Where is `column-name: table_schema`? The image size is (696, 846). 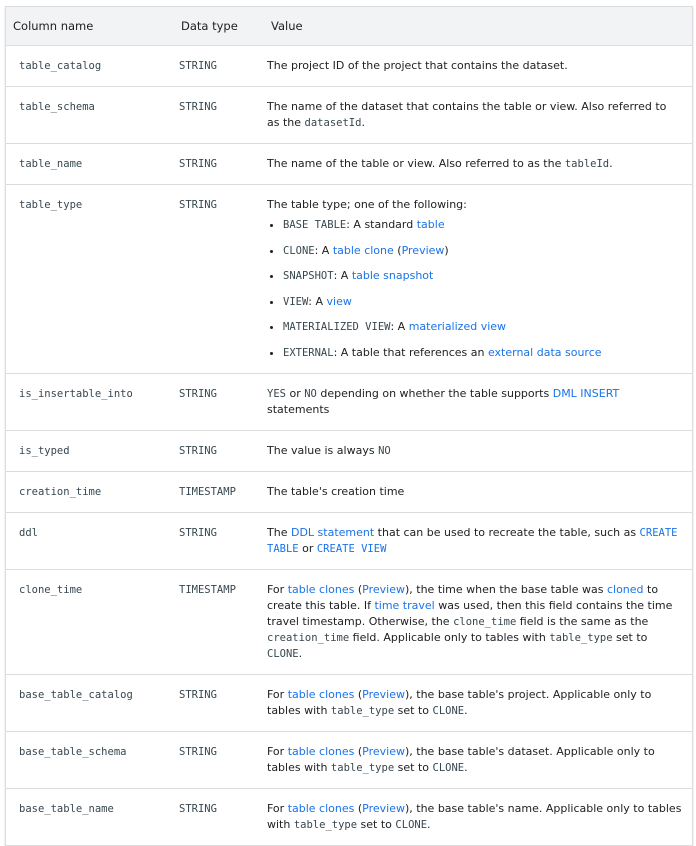
column-name: table_schema is located at coordinates (90, 115).